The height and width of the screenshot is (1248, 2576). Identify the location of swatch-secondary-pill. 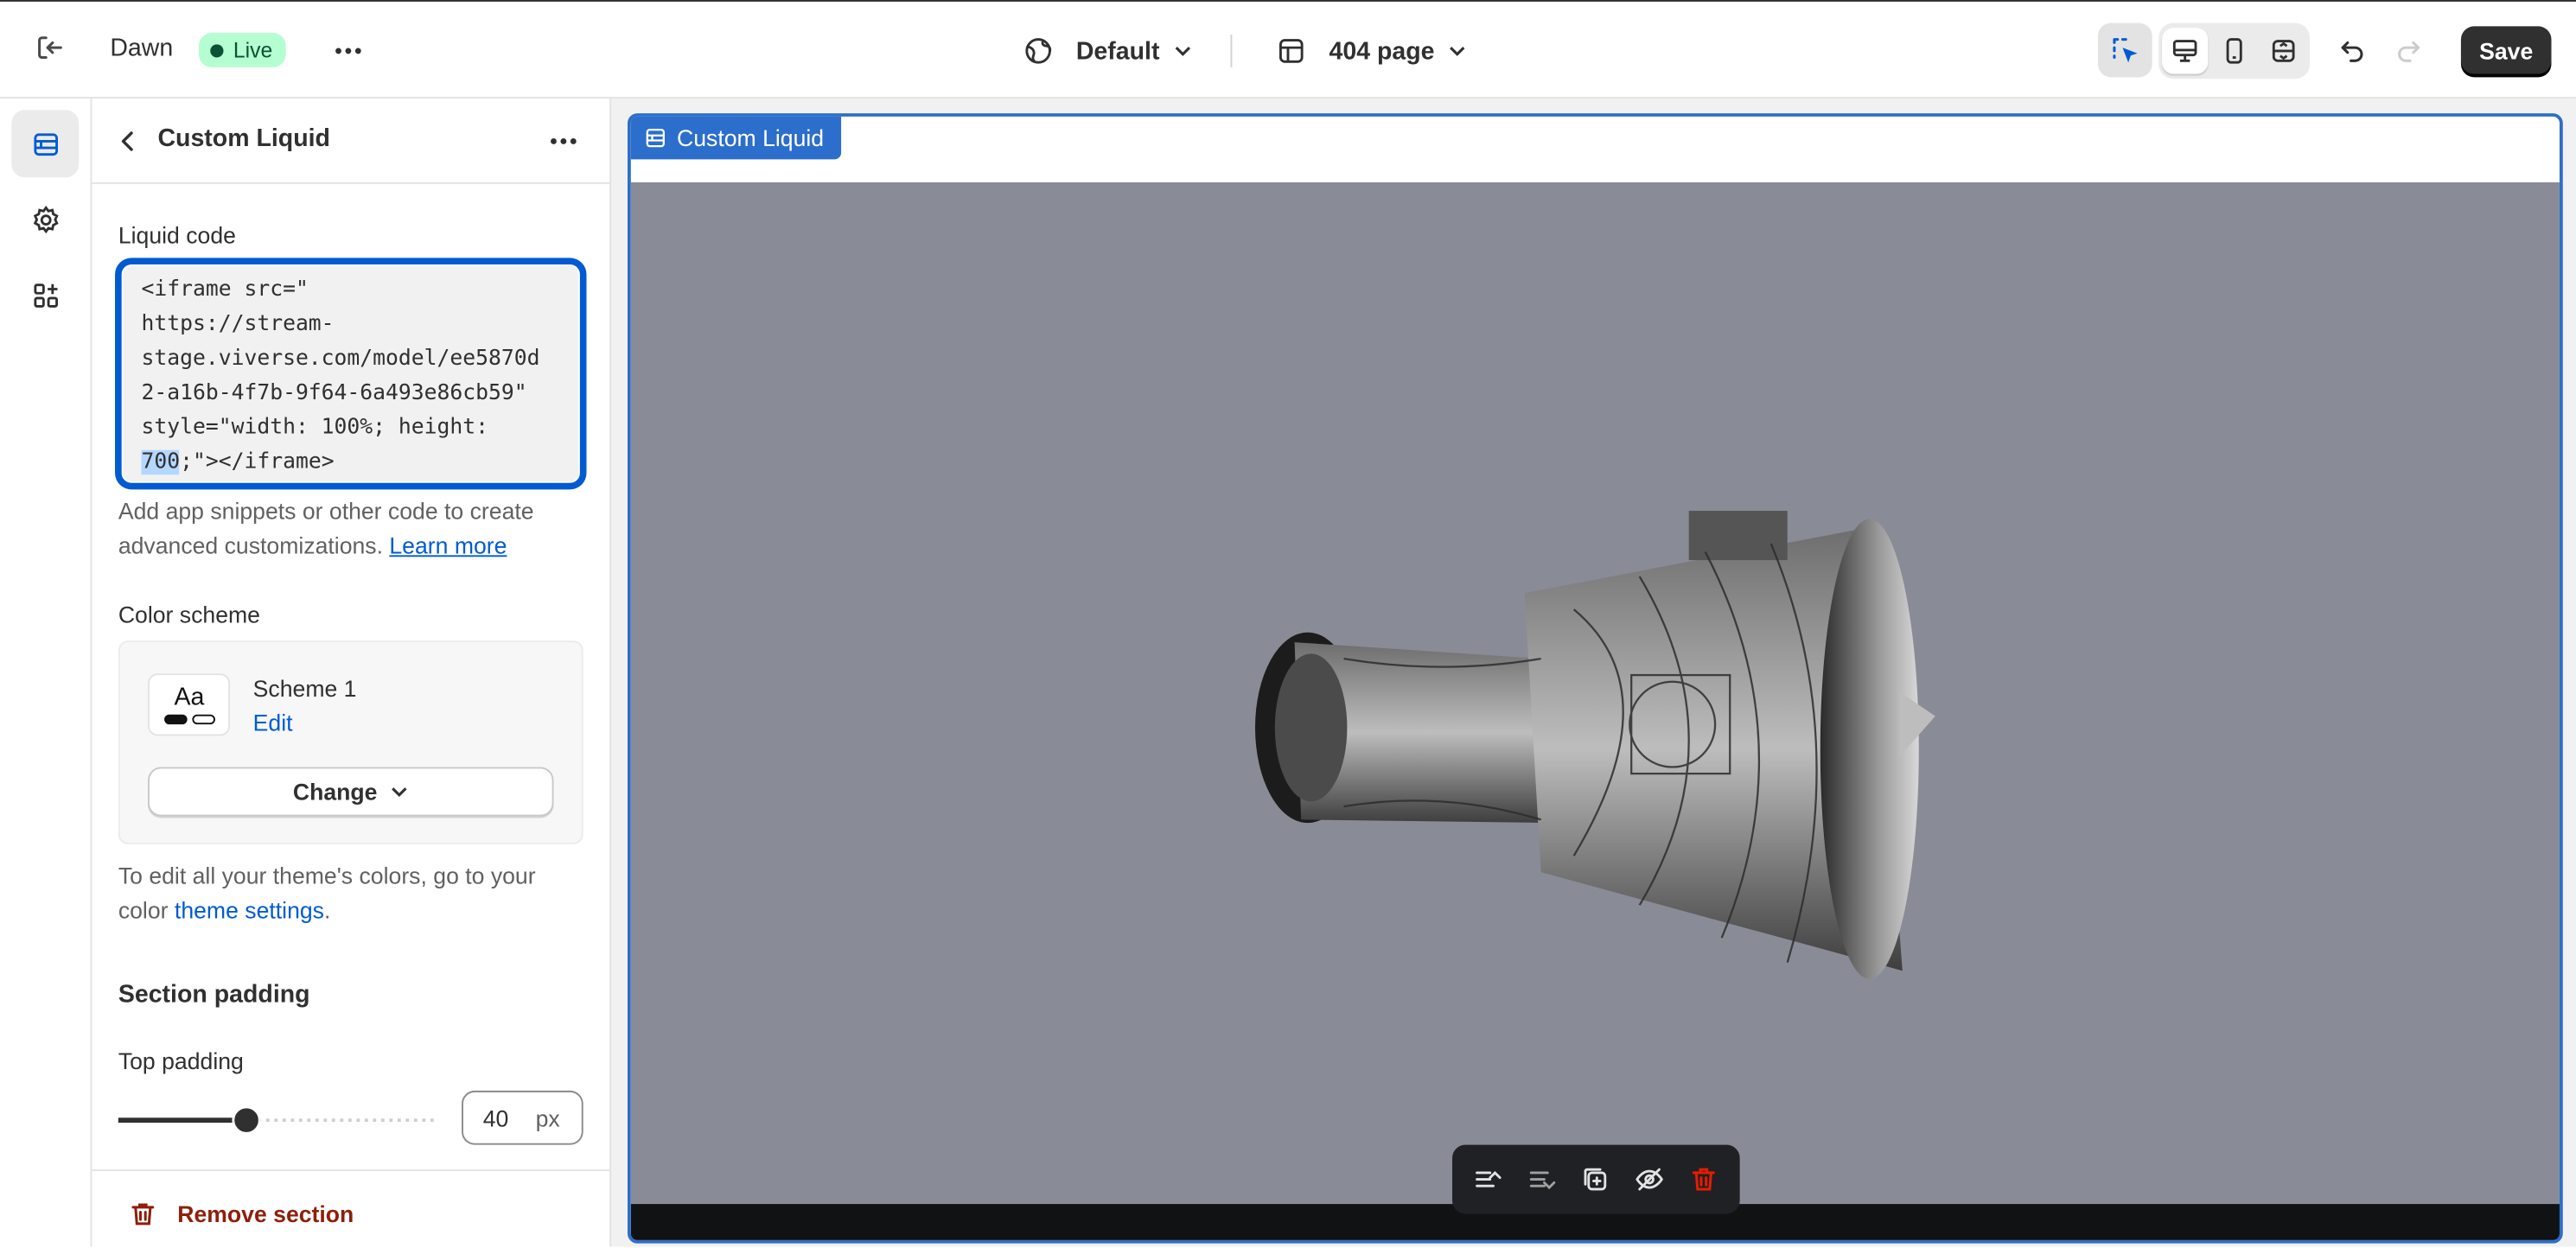
(203, 719).